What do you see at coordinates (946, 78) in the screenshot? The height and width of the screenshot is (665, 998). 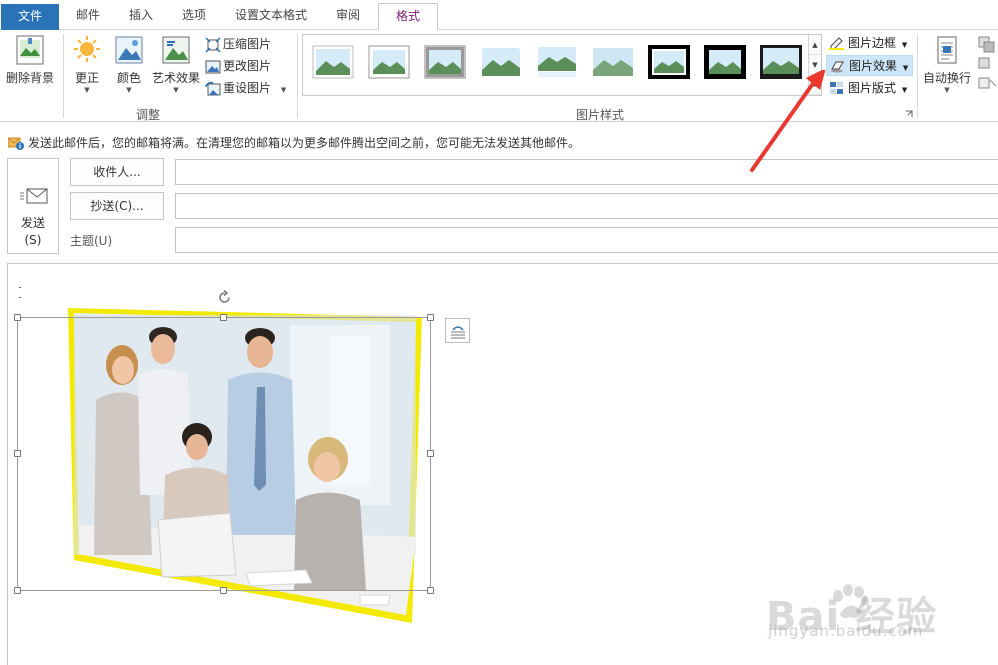 I see `wrap-text-label: 自动换行` at bounding box center [946, 78].